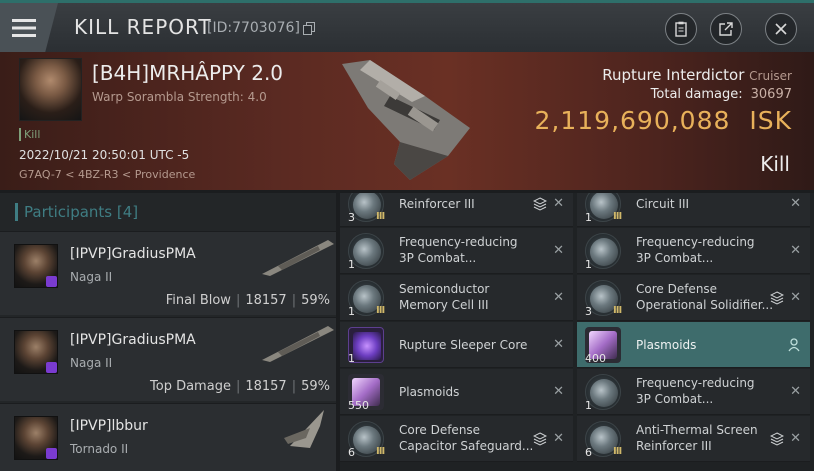 The image size is (814, 471). Describe the element at coordinates (304, 429) in the screenshot. I see `participant-ship-image` at that location.